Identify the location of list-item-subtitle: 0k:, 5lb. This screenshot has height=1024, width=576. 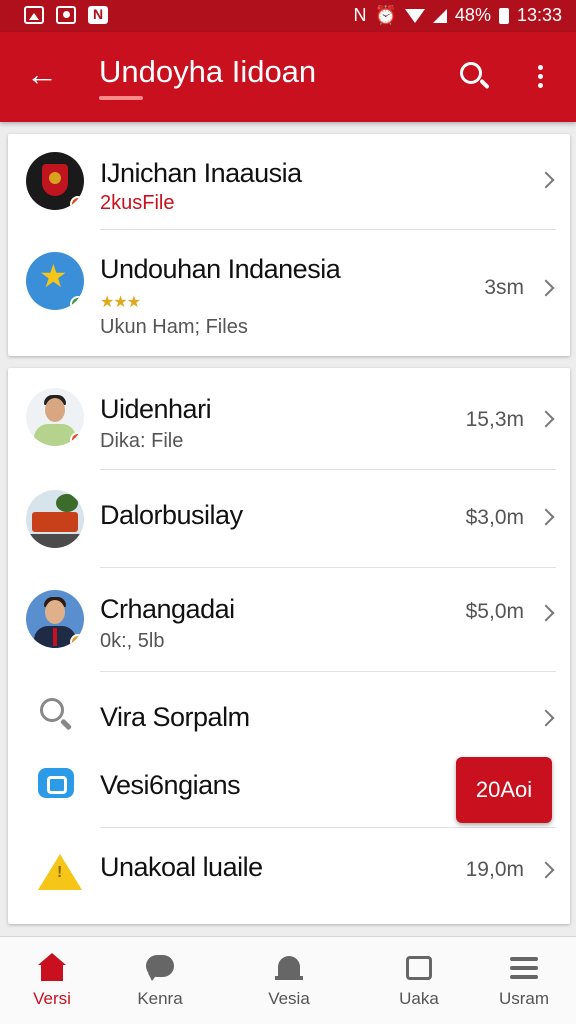
(132, 641).